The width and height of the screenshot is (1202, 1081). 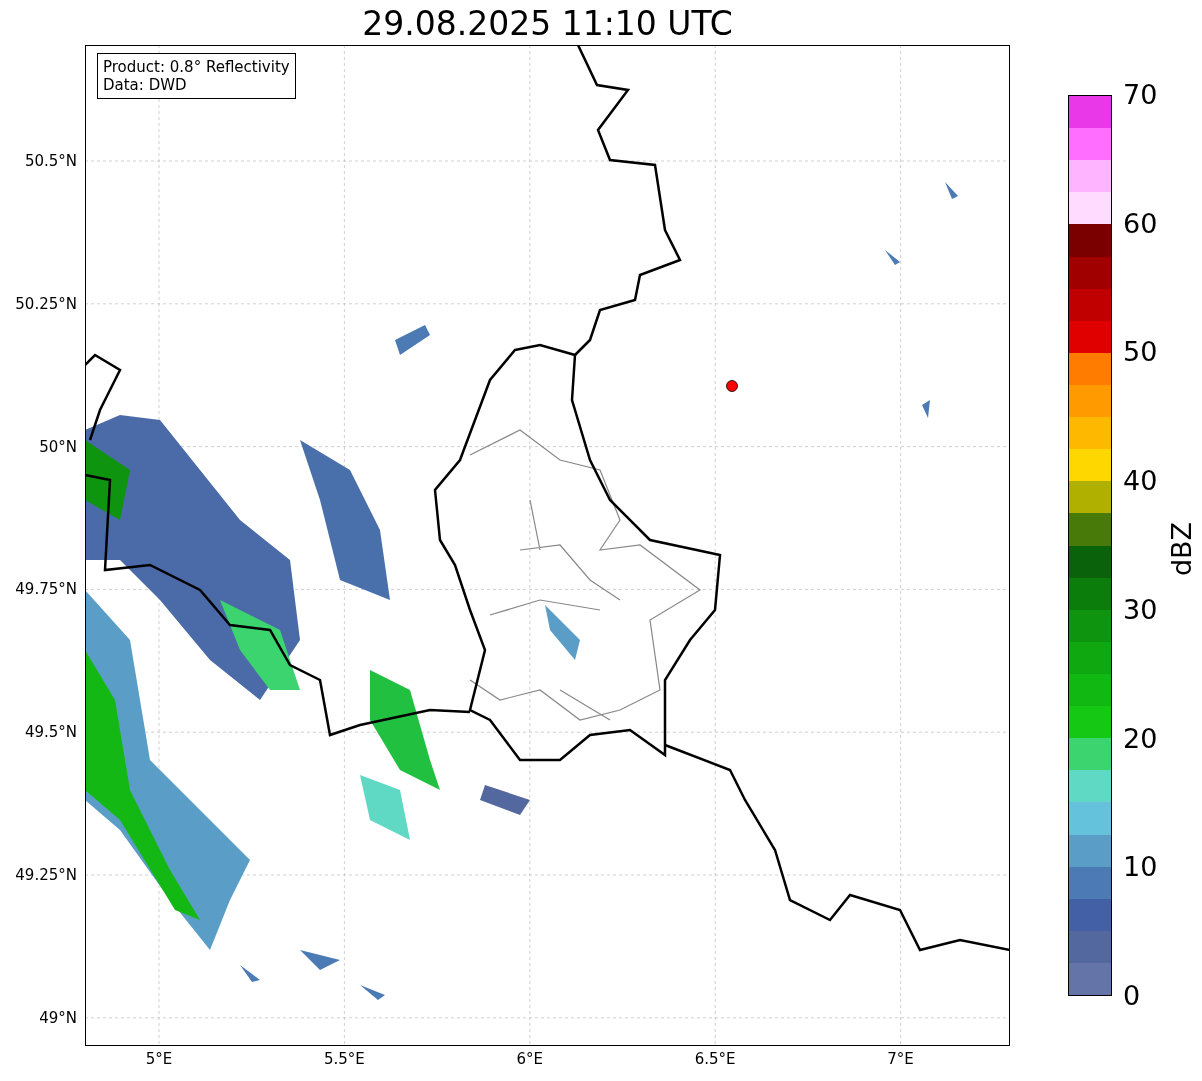 I want to click on chart-title: 29.08.2025 11:10 UTC, so click(x=547, y=24).